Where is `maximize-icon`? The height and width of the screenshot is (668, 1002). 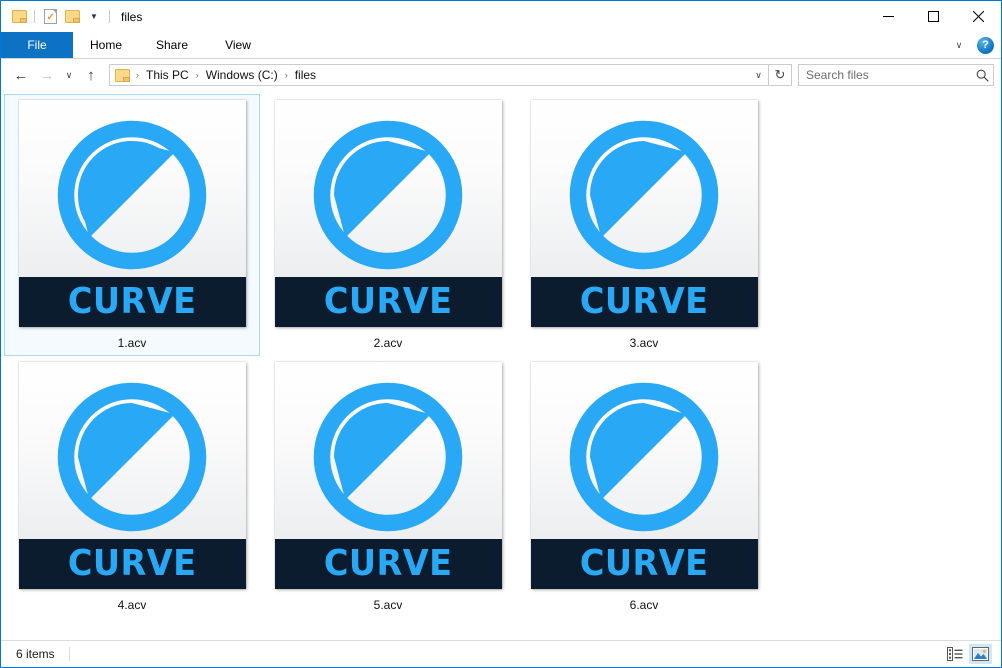 maximize-icon is located at coordinates (933, 16).